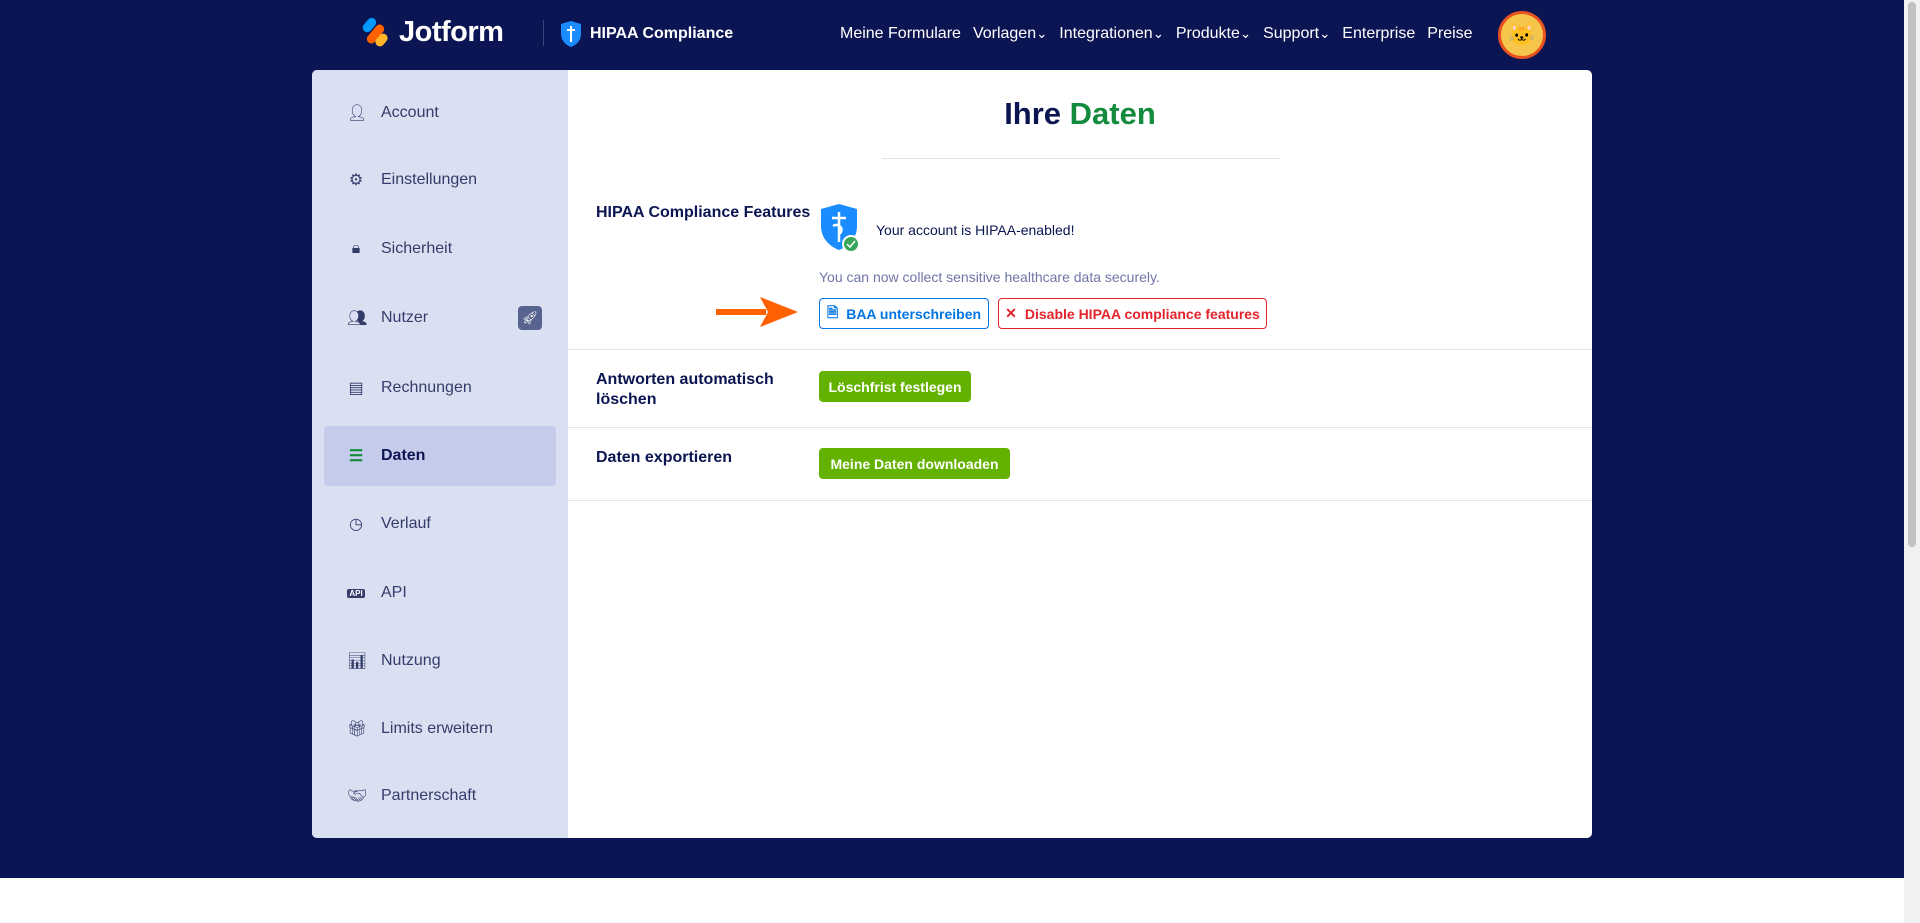  What do you see at coordinates (357, 796) in the screenshot?
I see `handshake-icon: 🤝︎` at bounding box center [357, 796].